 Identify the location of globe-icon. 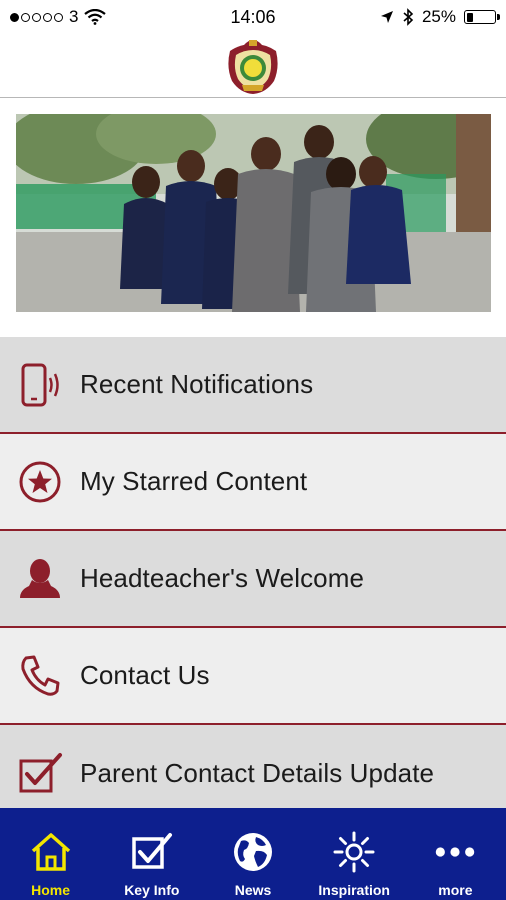
(253, 852).